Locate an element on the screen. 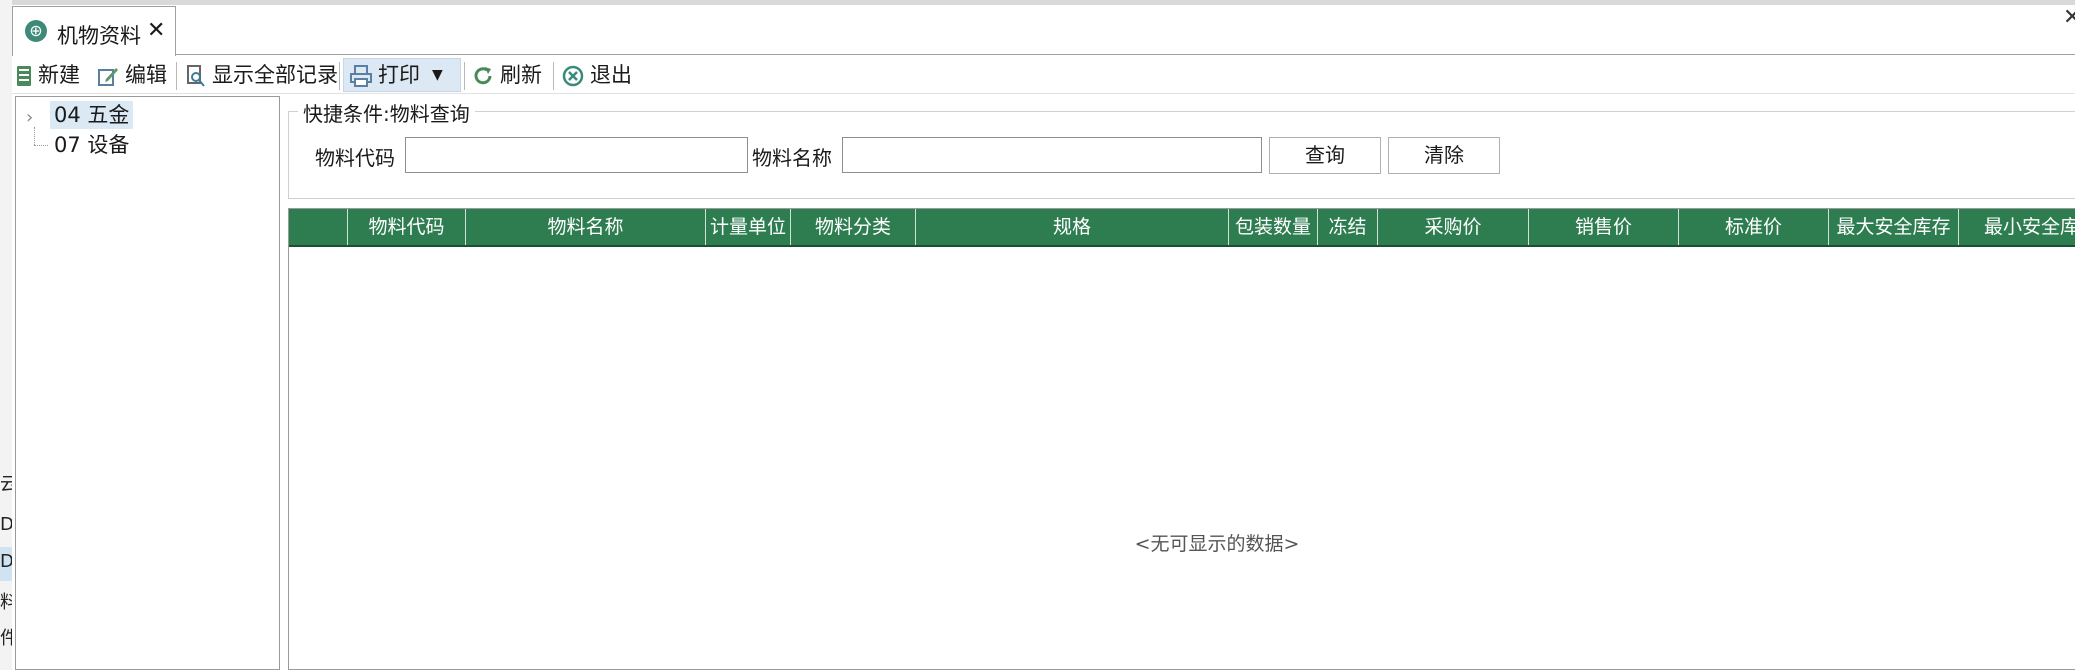  exit-circle-icon is located at coordinates (573, 76).